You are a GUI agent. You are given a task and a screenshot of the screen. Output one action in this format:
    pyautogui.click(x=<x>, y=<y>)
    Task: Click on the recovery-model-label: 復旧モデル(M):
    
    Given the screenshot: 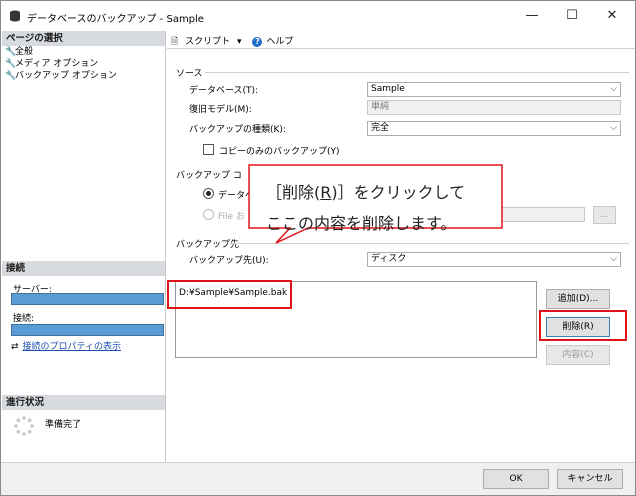 What is the action you would take?
    pyautogui.click(x=220, y=110)
    